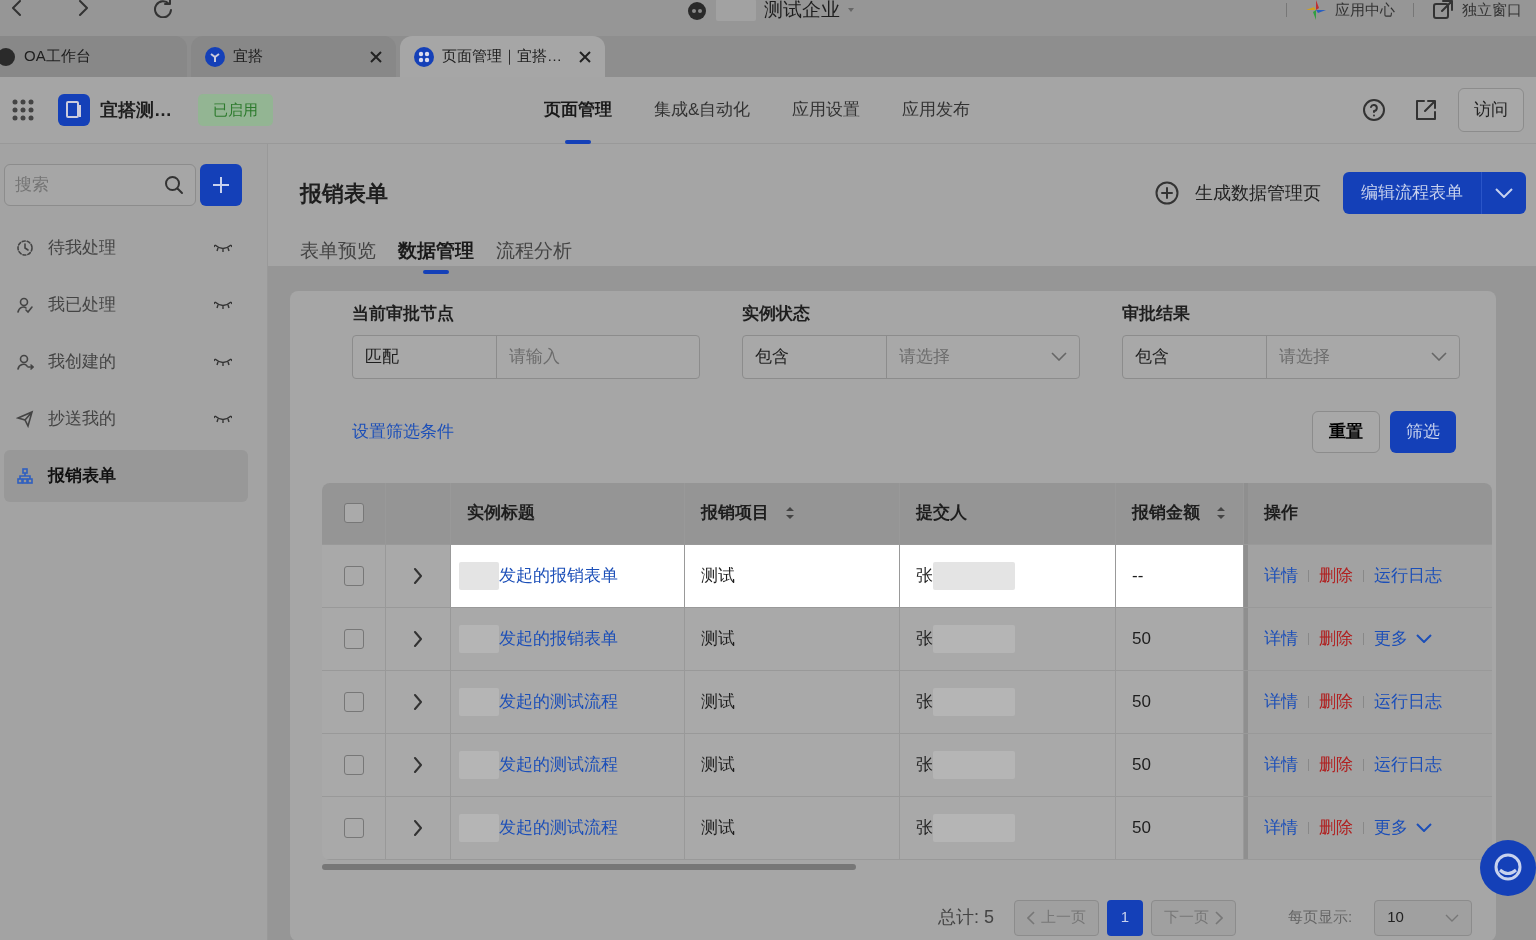  I want to click on apps-icon, so click(1316, 11).